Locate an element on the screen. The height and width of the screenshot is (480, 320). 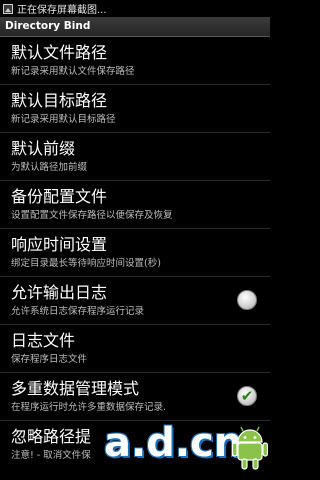
setting-summary: 注意! - 取消文件保 is located at coordinates (51, 455).